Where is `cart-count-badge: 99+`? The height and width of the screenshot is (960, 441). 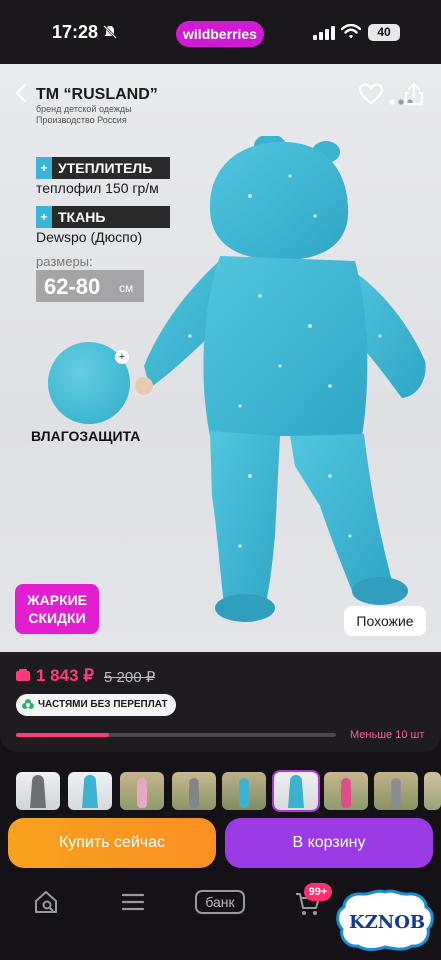
cart-count-badge: 99+ is located at coordinates (318, 892).